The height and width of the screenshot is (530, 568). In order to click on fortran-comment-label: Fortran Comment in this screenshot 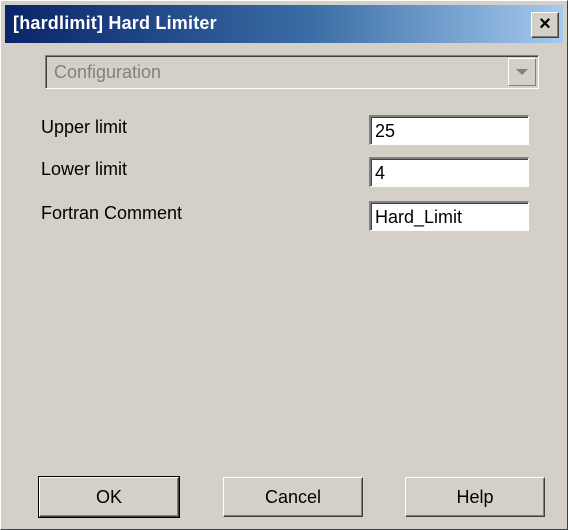, I will do `click(112, 213)`.